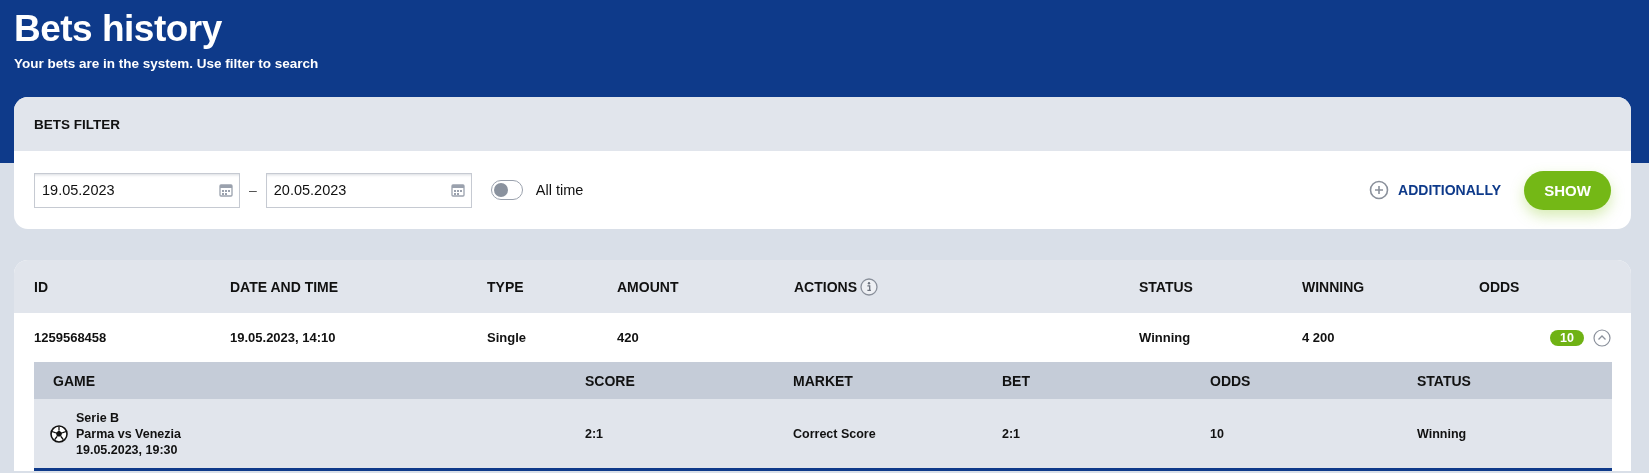 Image resolution: width=1649 pixels, height=473 pixels. I want to click on date-field: 19.05.2023, so click(137, 190).